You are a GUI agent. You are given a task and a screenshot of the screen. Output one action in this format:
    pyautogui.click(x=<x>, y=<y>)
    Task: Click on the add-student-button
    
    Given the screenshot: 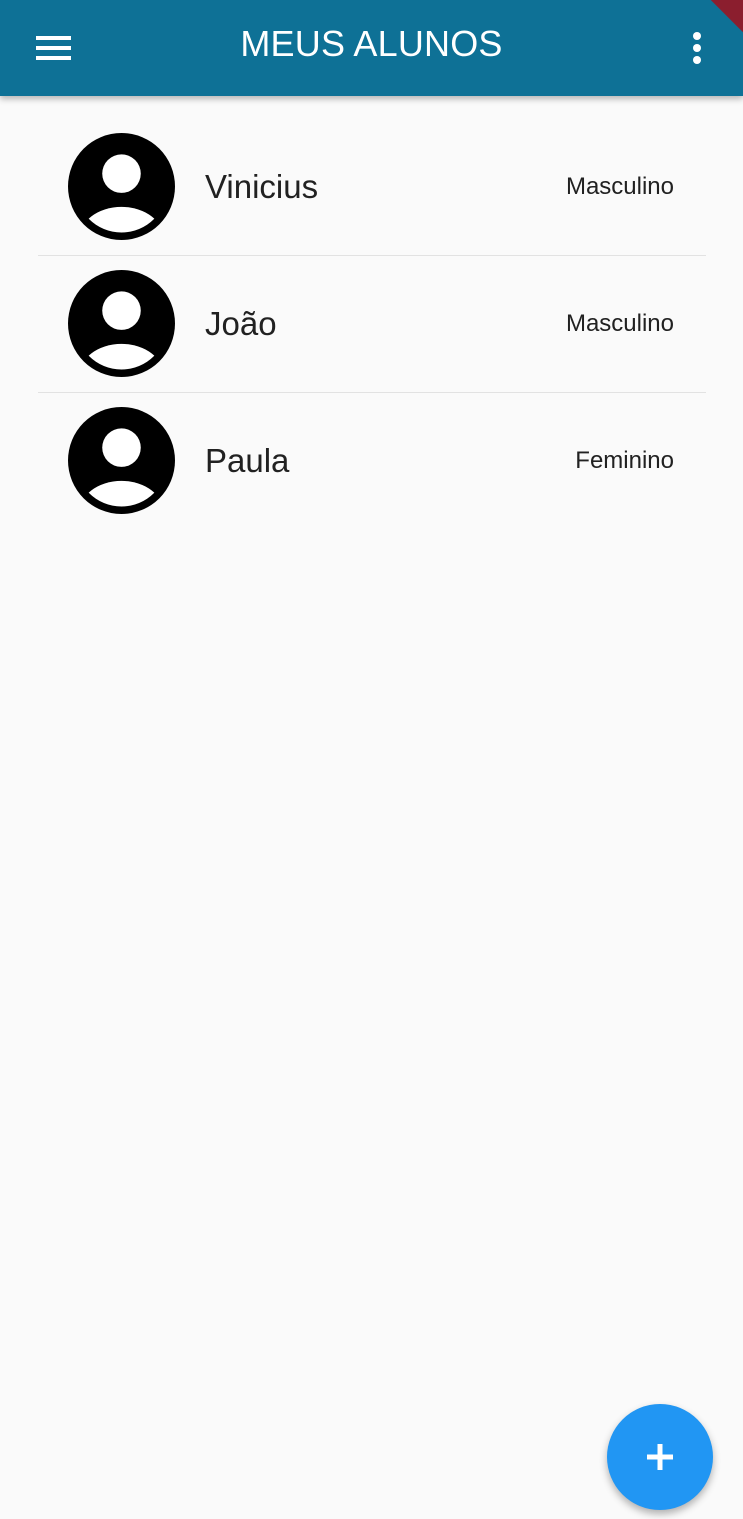 What is the action you would take?
    pyautogui.click(x=660, y=1457)
    